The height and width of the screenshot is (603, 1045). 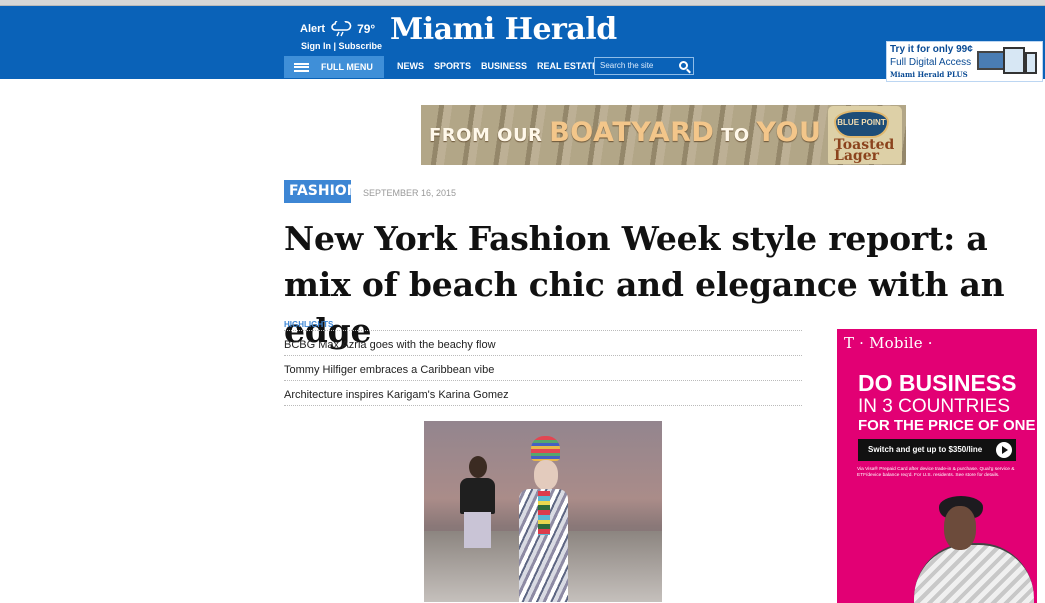 I want to click on temperature: 79°, so click(x=366, y=29).